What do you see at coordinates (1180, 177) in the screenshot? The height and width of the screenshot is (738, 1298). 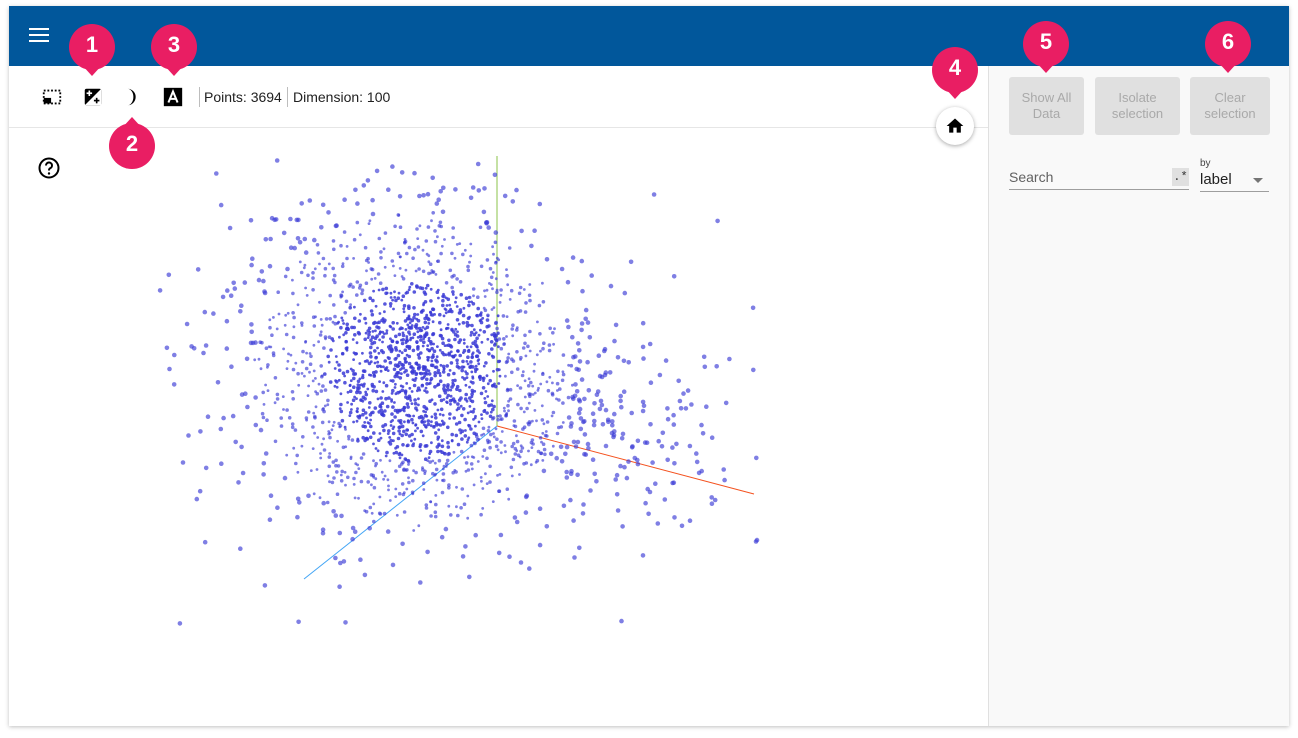 I see `regex-toggle-button: .*` at bounding box center [1180, 177].